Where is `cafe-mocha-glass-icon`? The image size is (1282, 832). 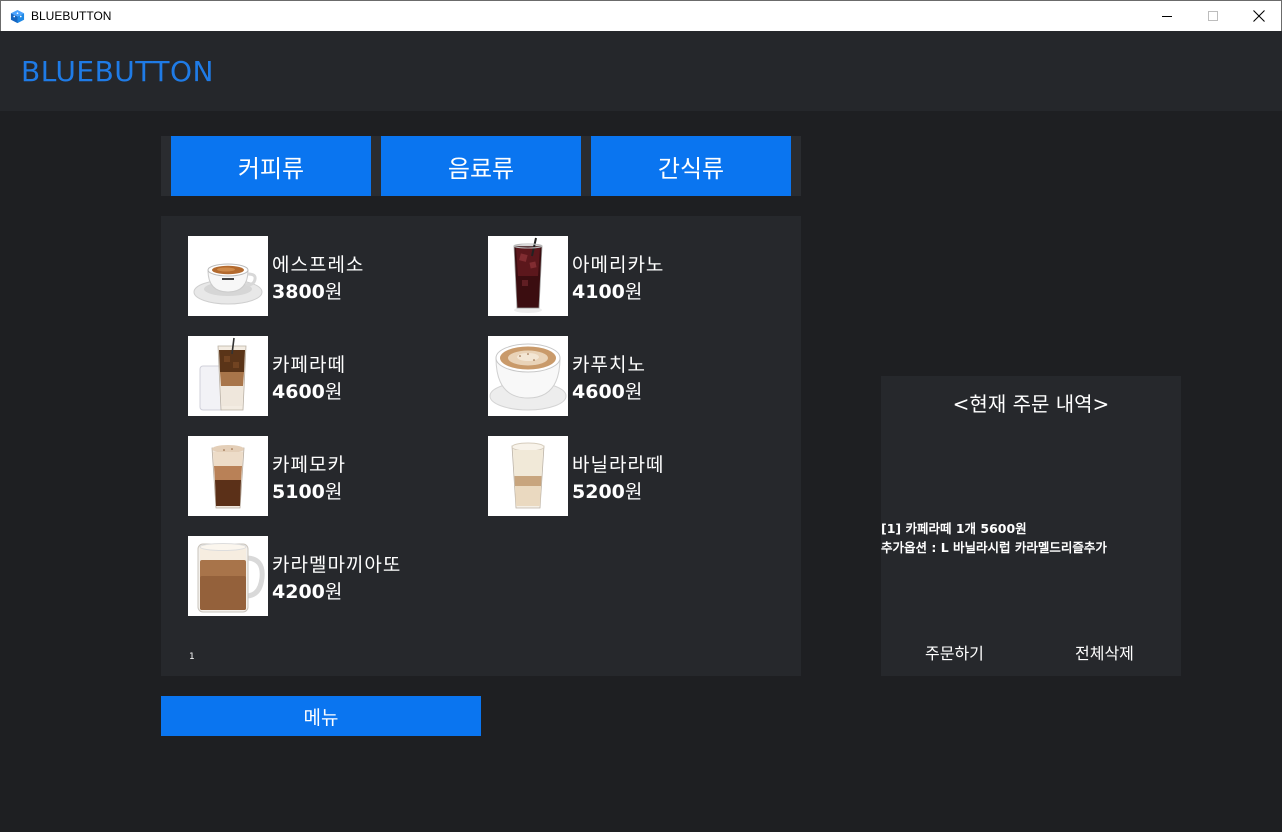
cafe-mocha-glass-icon is located at coordinates (228, 476).